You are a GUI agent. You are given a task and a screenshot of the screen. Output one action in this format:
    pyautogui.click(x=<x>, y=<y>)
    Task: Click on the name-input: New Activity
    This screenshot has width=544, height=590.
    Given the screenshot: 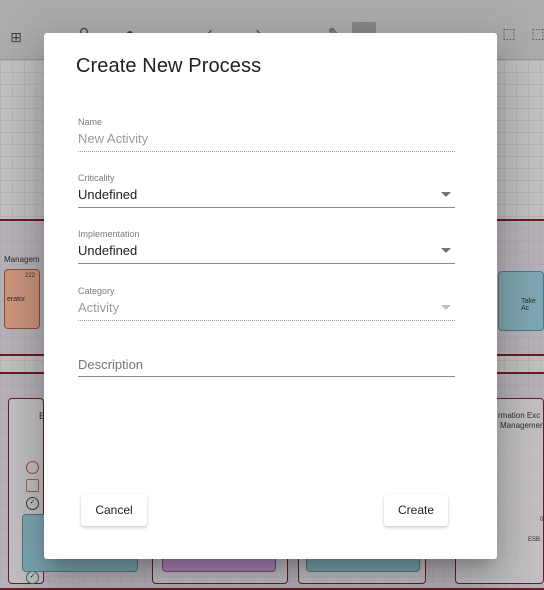 What is the action you would take?
    pyautogui.click(x=266, y=138)
    